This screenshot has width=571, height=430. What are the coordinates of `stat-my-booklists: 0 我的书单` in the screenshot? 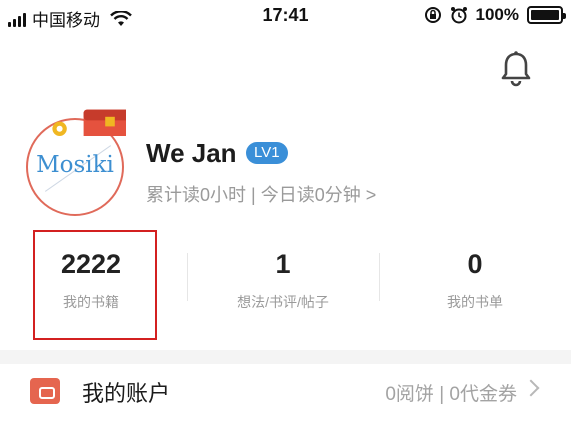 It's located at (475, 280).